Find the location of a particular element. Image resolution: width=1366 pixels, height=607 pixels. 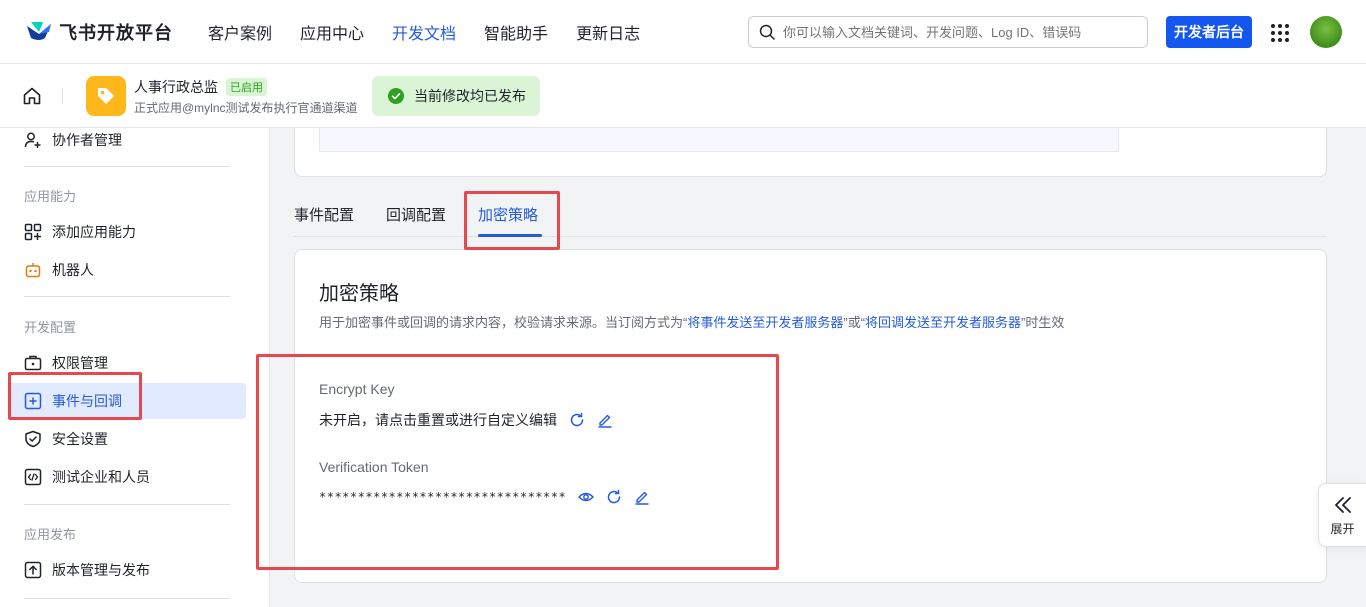

sidebar-group-dev-config: 开发配置 is located at coordinates (50, 327).